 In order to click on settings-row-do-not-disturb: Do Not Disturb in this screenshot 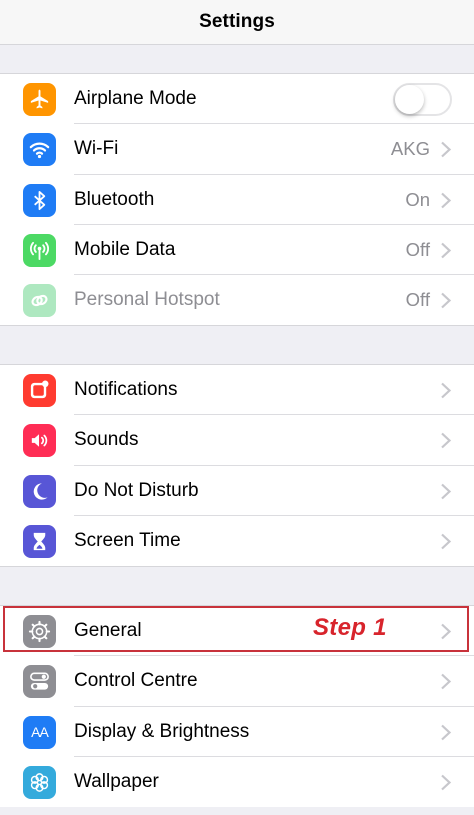, I will do `click(237, 491)`.